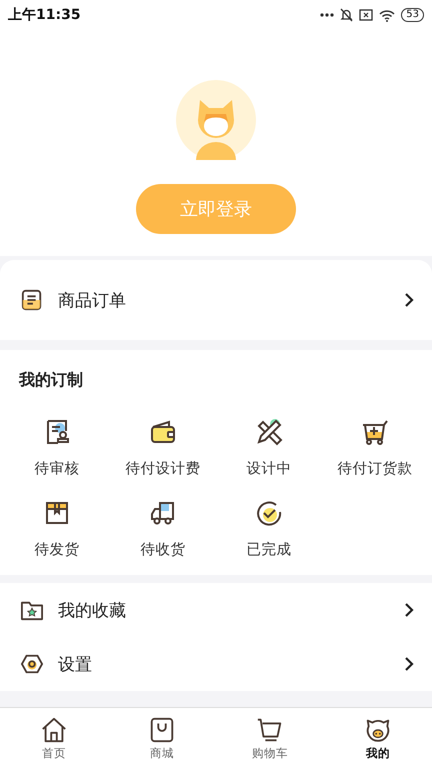  What do you see at coordinates (32, 610) in the screenshot?
I see `folder-star-icon` at bounding box center [32, 610].